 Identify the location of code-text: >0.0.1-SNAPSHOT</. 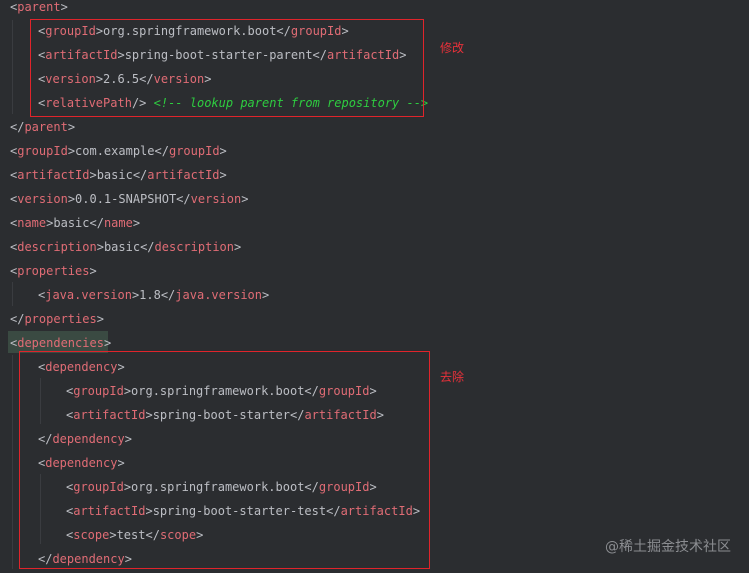
(129, 199).